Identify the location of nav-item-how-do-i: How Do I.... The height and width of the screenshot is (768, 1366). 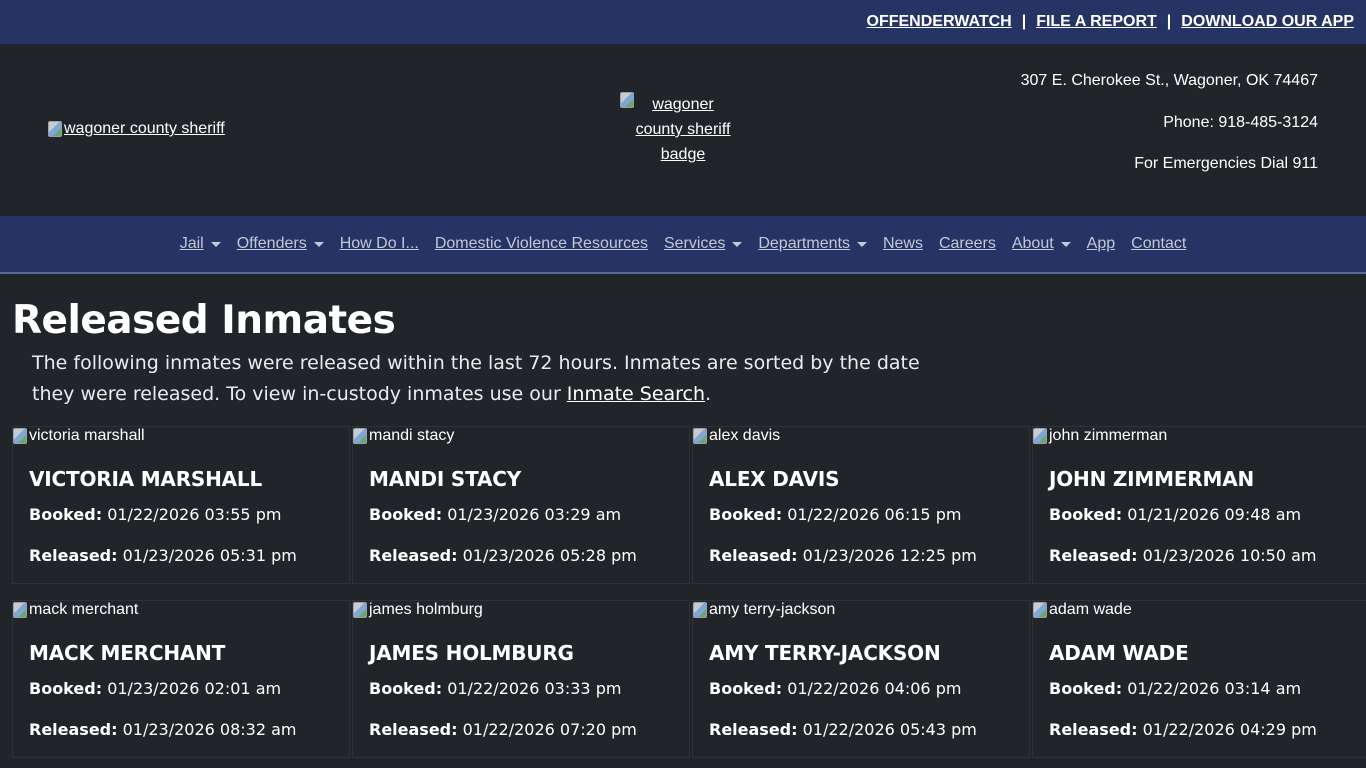
(379, 244).